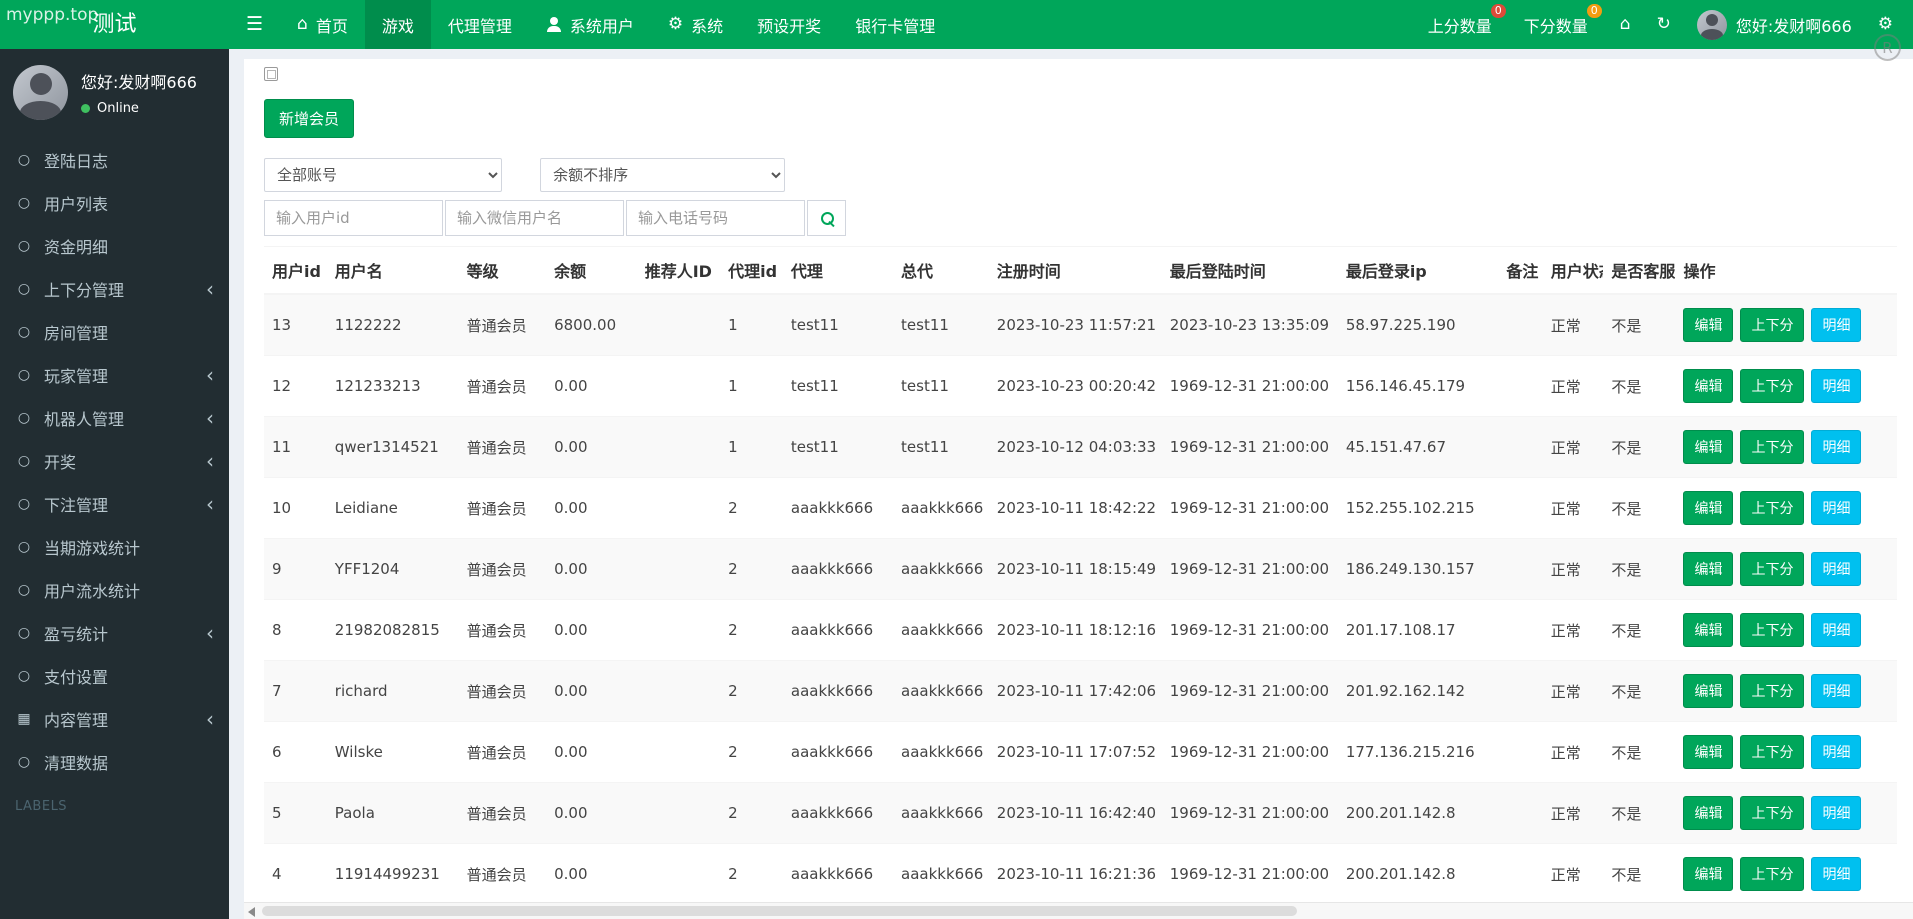  I want to click on sidebar-item: ○ 支付设置, so click(114, 675).